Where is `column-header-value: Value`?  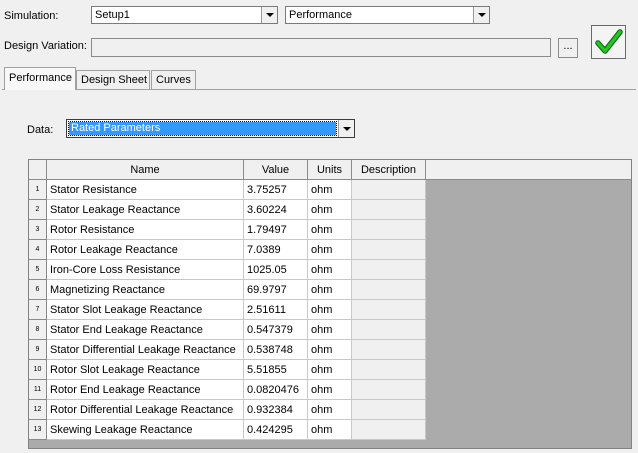 column-header-value: Value is located at coordinates (276, 170).